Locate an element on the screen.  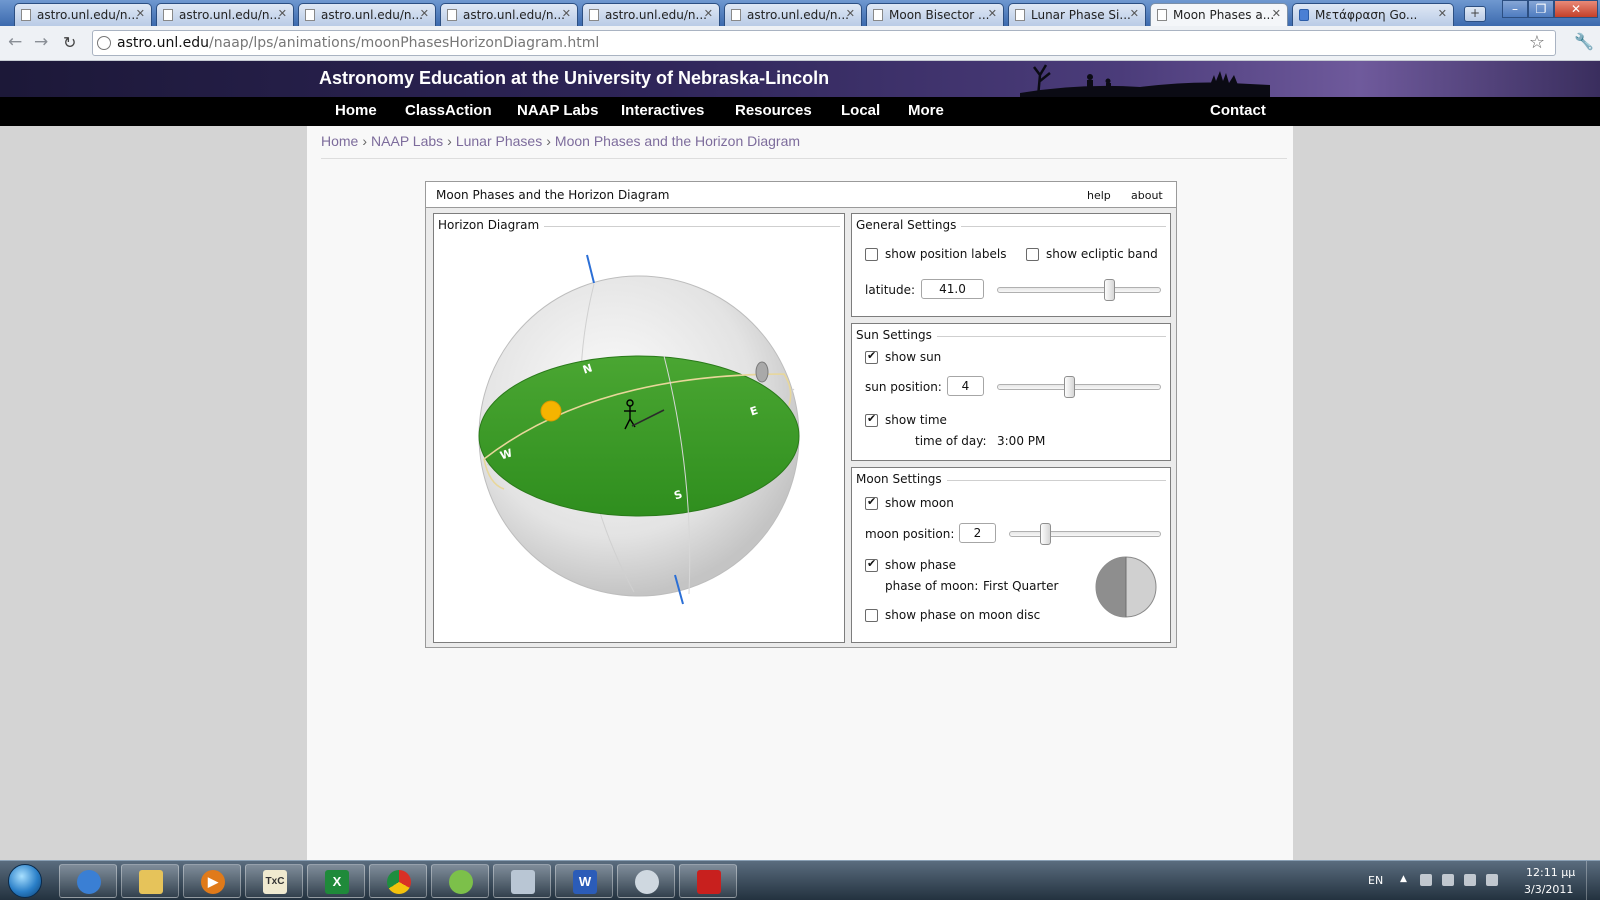
breadcrumb-naap-labs: NAAP Labs is located at coordinates (407, 141).